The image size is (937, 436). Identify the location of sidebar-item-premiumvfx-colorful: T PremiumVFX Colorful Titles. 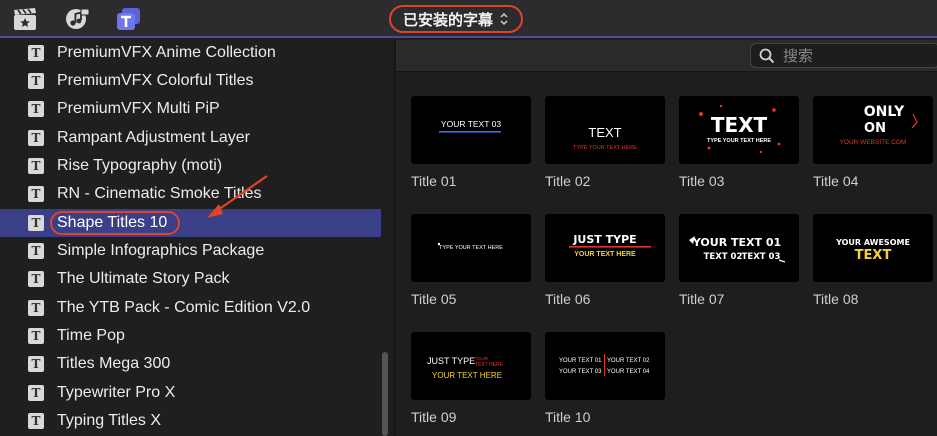
(190, 81).